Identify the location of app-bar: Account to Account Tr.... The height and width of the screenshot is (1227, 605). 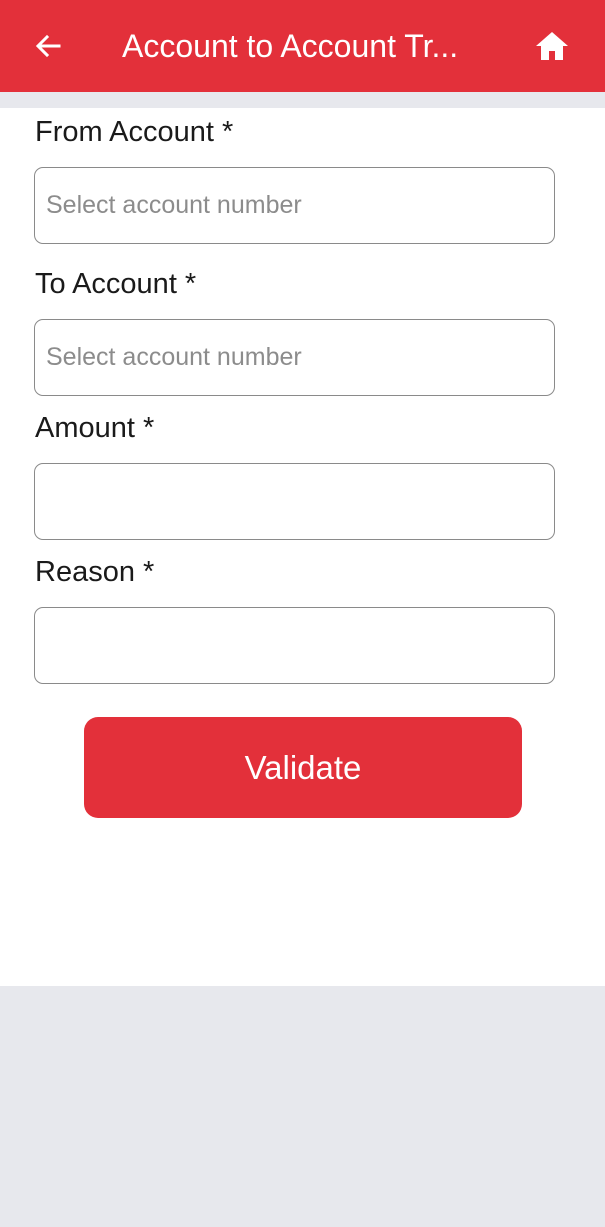
(302, 46).